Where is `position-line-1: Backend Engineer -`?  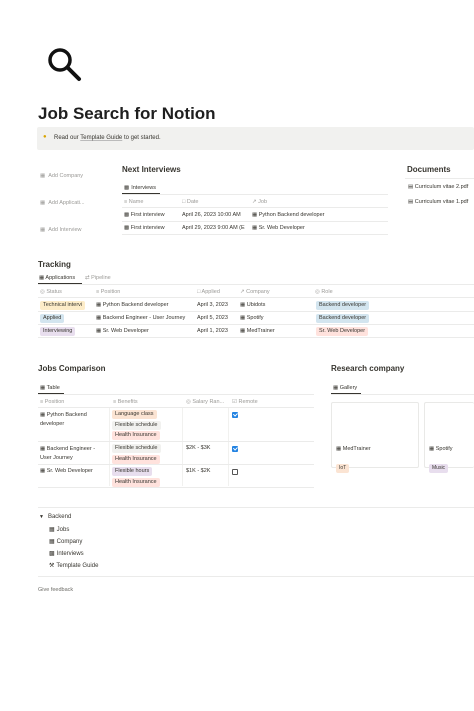
position-line-1: Backend Engineer - is located at coordinates (71, 449).